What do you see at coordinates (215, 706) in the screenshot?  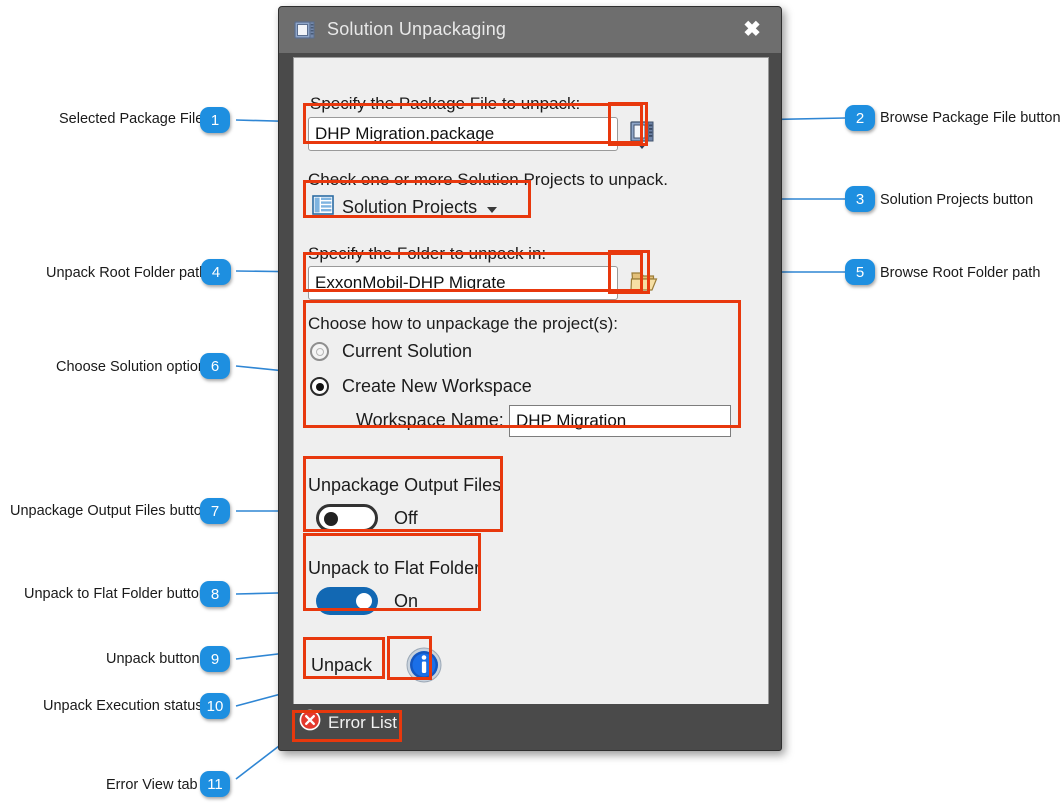 I see `callout-badge-10: 10` at bounding box center [215, 706].